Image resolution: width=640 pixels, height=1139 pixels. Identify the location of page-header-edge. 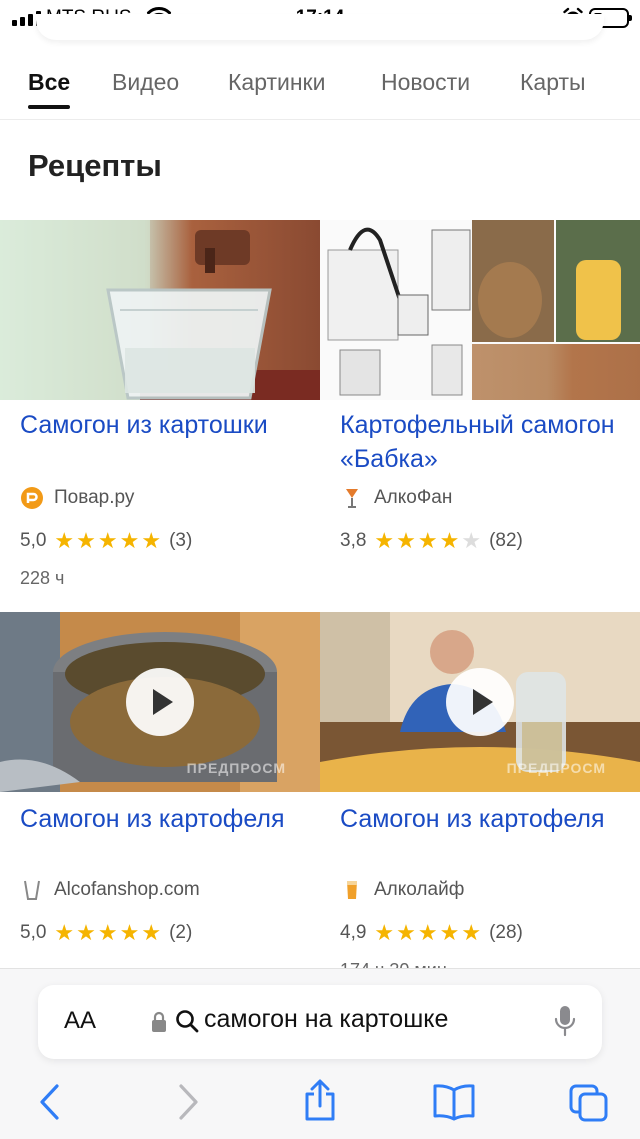
(320, 27).